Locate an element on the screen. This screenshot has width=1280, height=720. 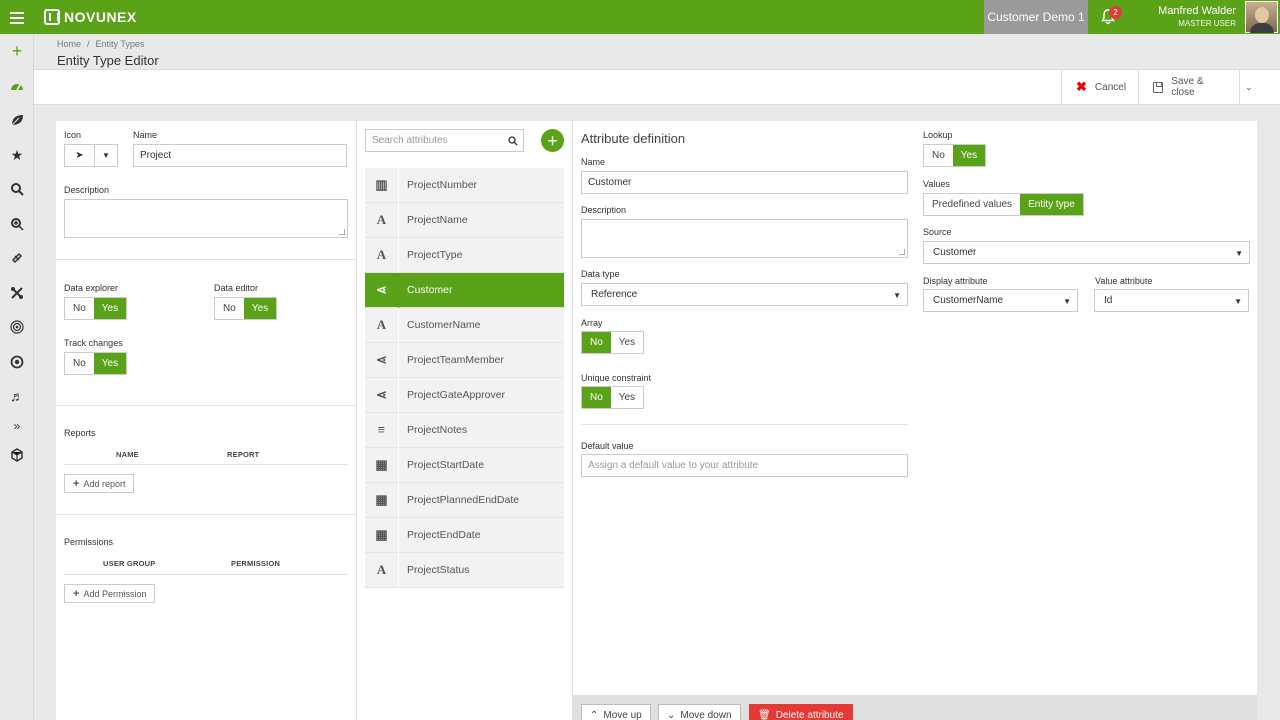
unique-constraint-toggle: No Yes is located at coordinates (613, 397).